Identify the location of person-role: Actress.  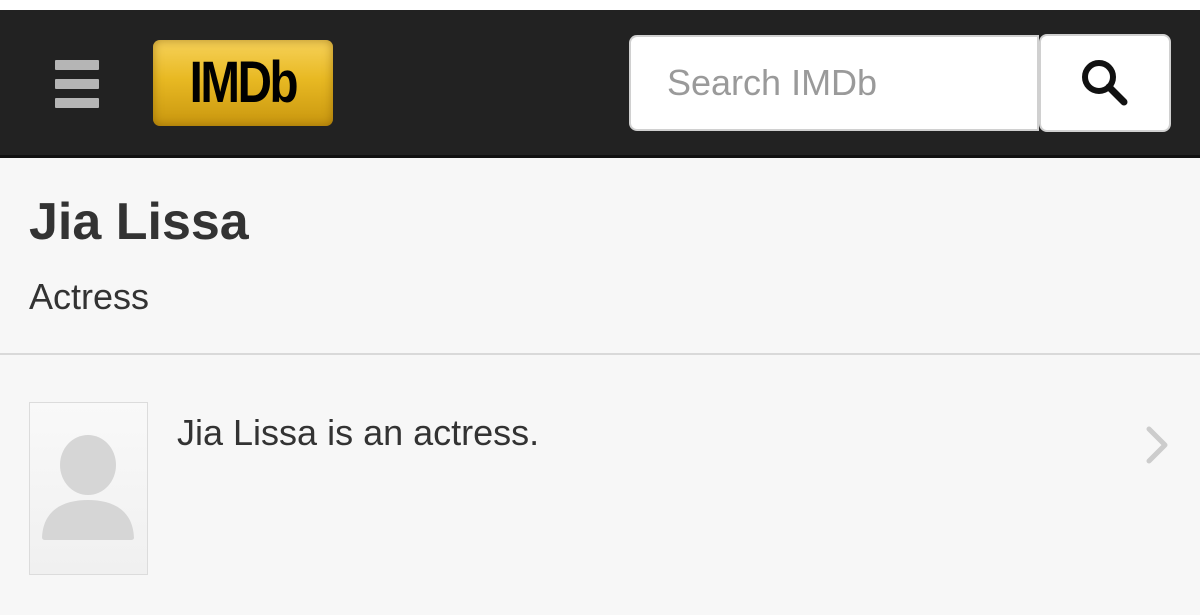
(89, 296).